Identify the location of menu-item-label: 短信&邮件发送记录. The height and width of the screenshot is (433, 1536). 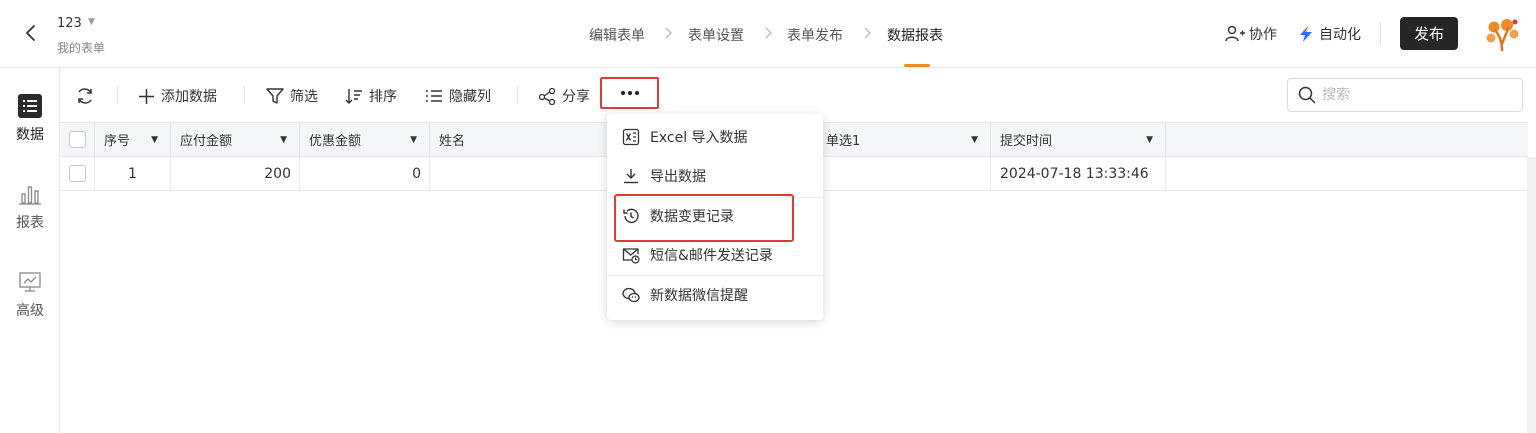
(711, 256).